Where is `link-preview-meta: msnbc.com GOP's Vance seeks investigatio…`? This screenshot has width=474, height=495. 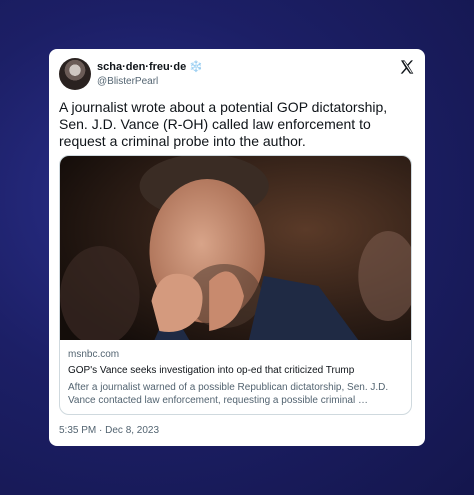 link-preview-meta: msnbc.com GOP's Vance seeks investigatio… is located at coordinates (235, 378).